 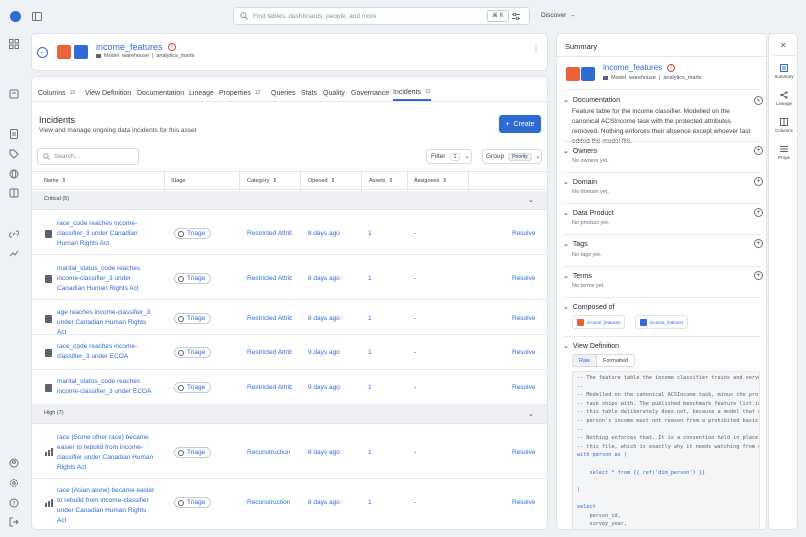 I want to click on tab-incidents: Incidents 12, so click(x=412, y=93).